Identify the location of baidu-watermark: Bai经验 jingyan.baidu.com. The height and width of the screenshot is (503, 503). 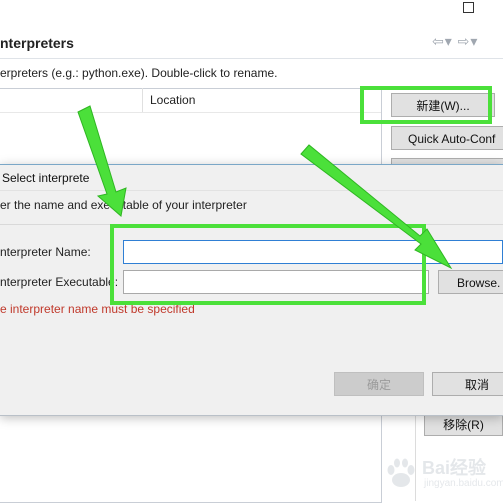
(442, 474).